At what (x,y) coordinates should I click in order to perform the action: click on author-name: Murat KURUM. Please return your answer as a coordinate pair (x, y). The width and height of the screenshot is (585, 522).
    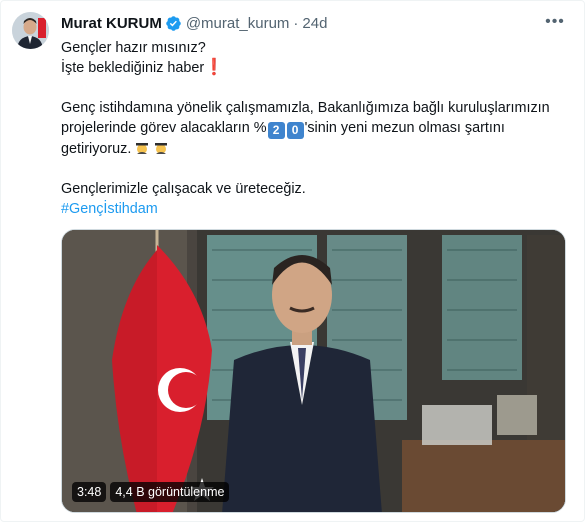
    Looking at the image, I should click on (111, 23).